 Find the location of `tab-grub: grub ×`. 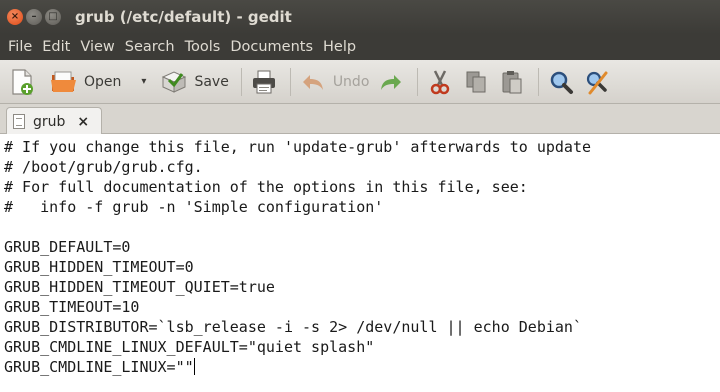

tab-grub: grub × is located at coordinates (54, 121).